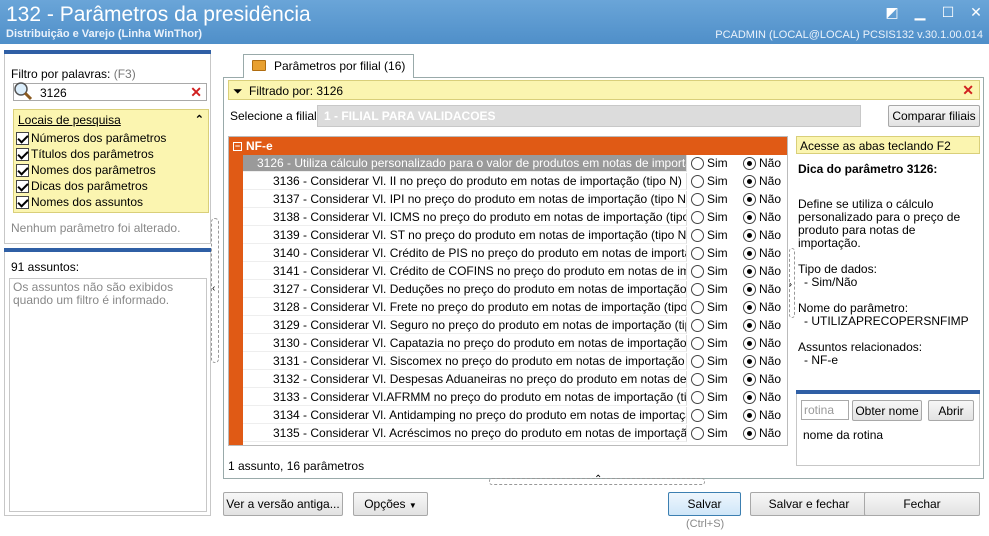 This screenshot has width=989, height=536. Describe the element at coordinates (91, 202) in the screenshot. I see `checkbox-assuntos: Nomes dos assuntos` at that location.